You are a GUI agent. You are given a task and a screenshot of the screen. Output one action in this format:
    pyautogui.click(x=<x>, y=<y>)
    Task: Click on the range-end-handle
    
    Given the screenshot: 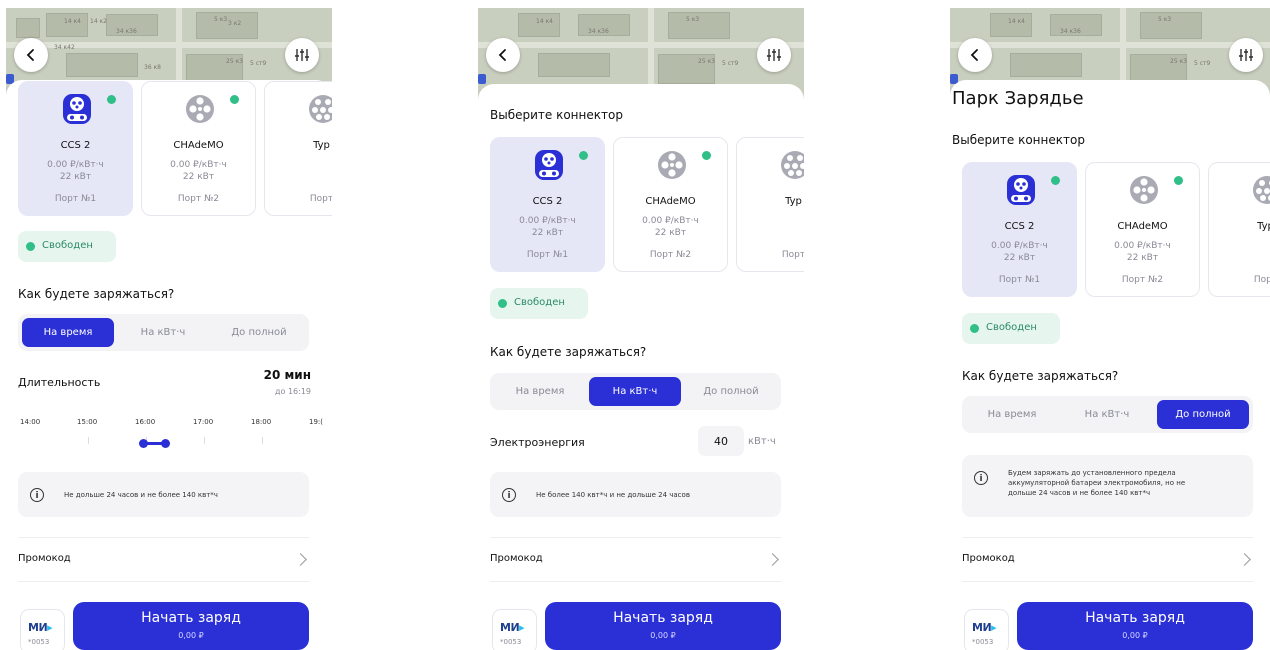 What is the action you would take?
    pyautogui.click(x=165, y=443)
    